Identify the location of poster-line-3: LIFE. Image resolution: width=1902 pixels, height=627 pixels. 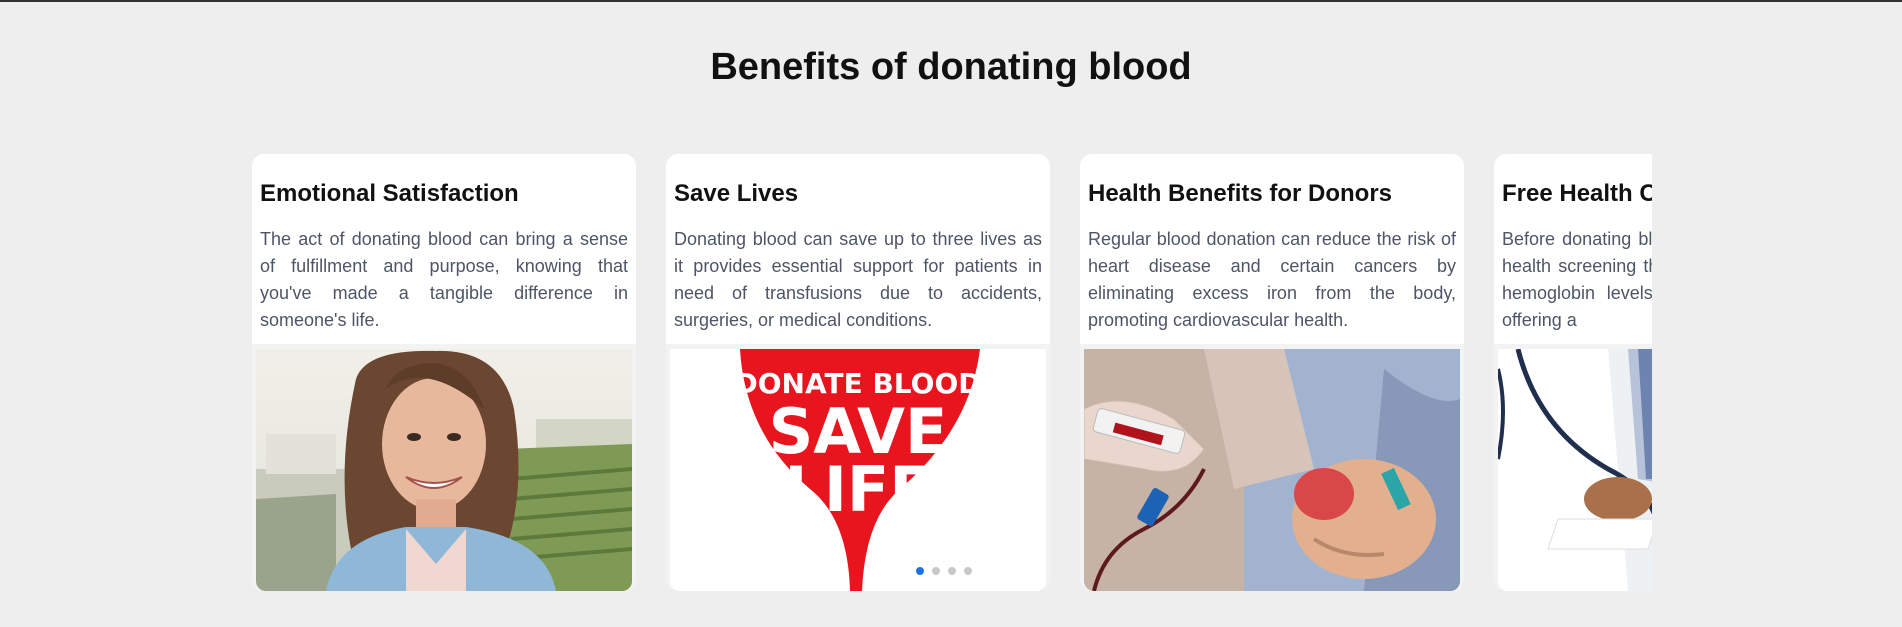
(857, 489).